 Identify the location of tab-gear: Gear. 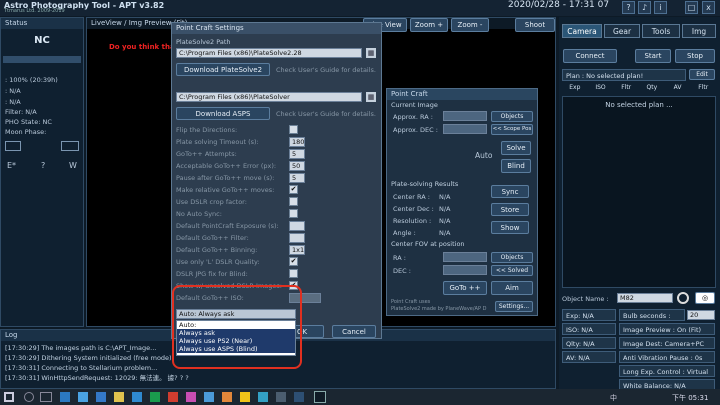
(622, 31).